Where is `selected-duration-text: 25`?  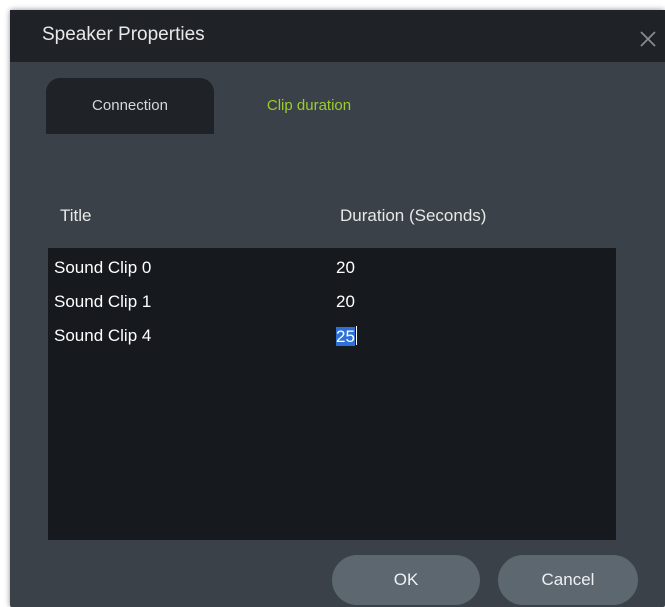
selected-duration-text: 25 is located at coordinates (345, 336).